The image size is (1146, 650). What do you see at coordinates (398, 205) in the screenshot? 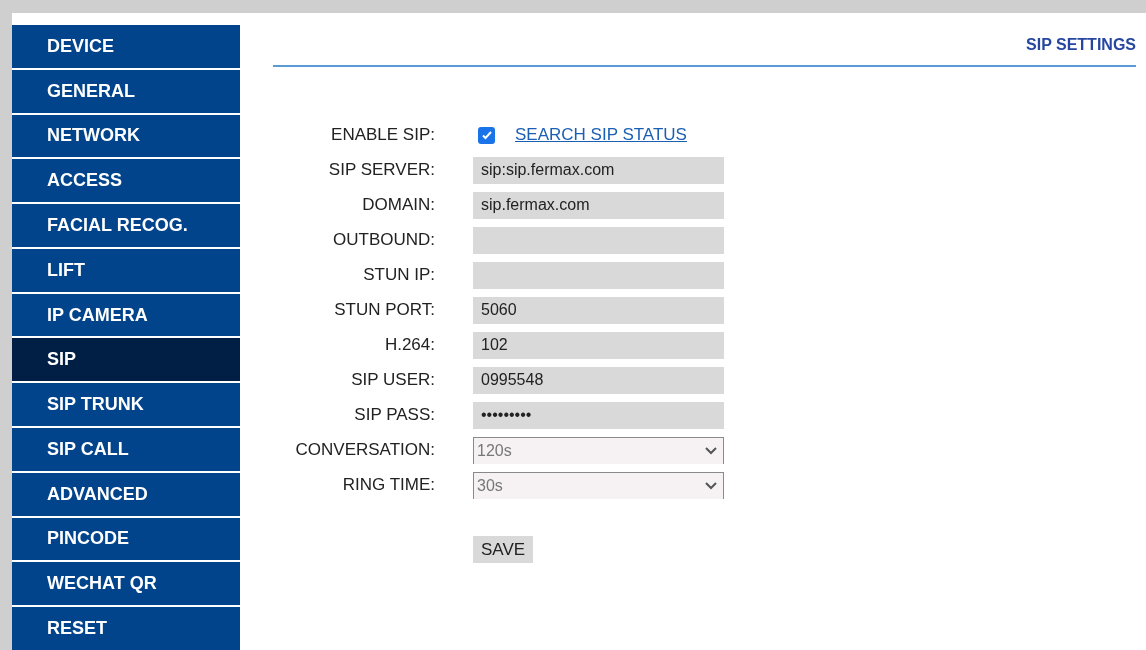
I see `field-label: DOMAIN:` at bounding box center [398, 205].